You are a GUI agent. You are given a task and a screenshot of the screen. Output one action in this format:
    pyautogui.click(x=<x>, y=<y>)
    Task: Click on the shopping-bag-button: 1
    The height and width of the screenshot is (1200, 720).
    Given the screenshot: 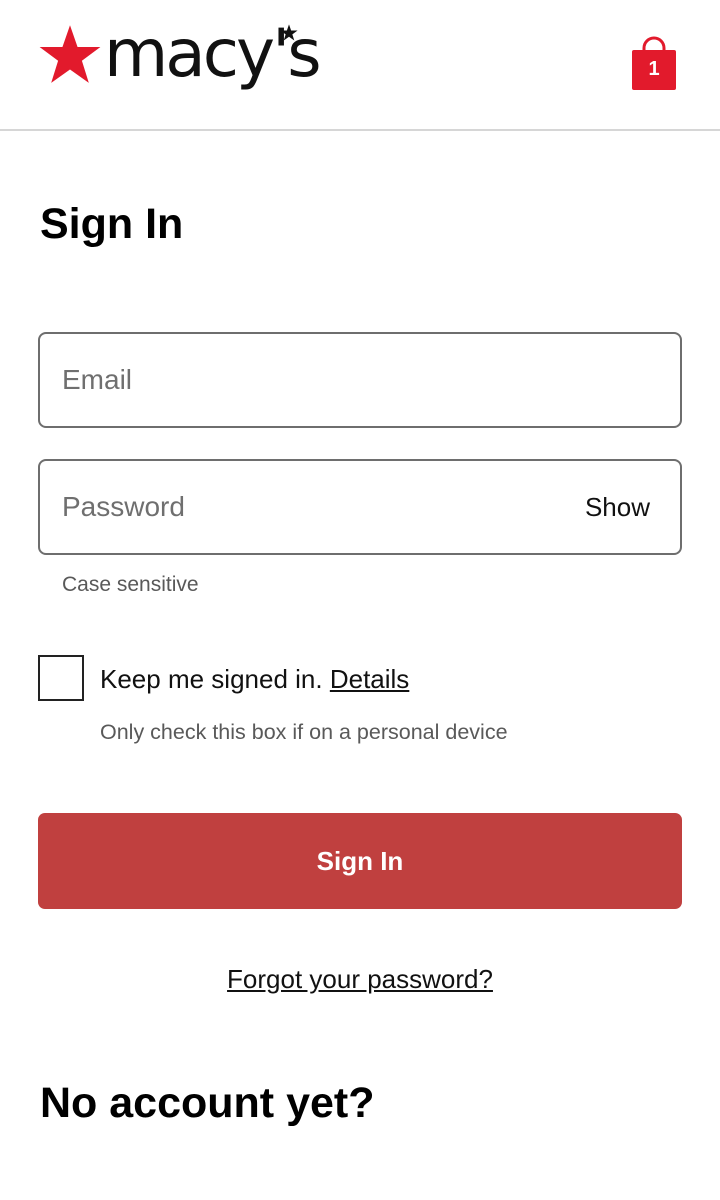 What is the action you would take?
    pyautogui.click(x=654, y=64)
    